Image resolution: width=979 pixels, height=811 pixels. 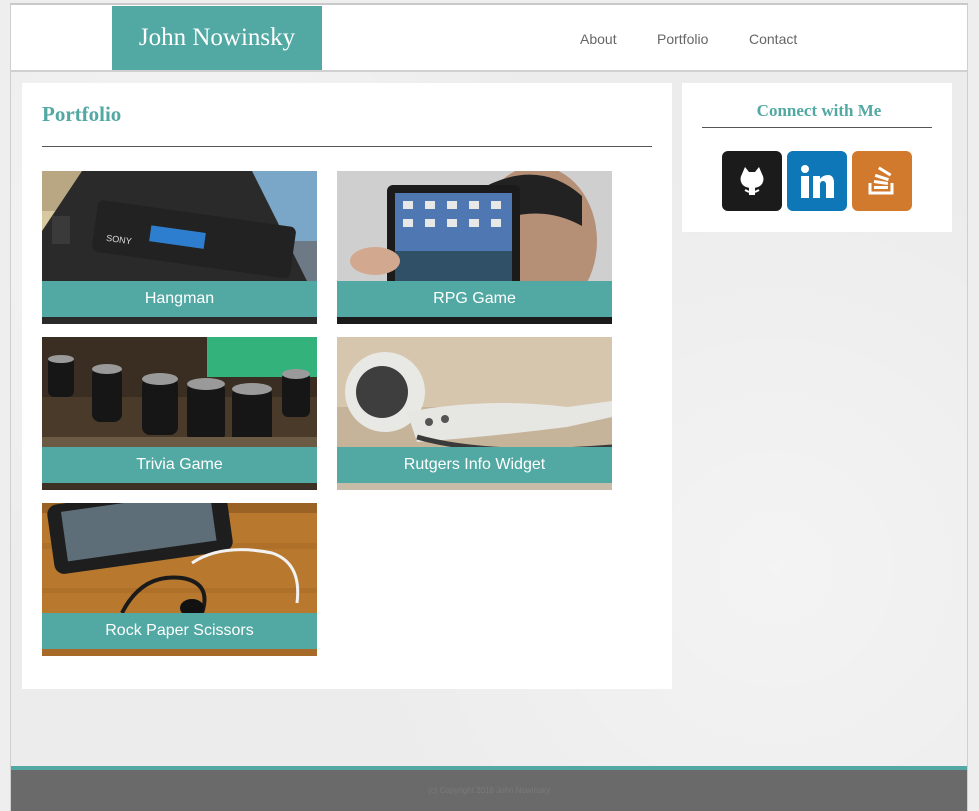 I want to click on github-icon, so click(x=752, y=181).